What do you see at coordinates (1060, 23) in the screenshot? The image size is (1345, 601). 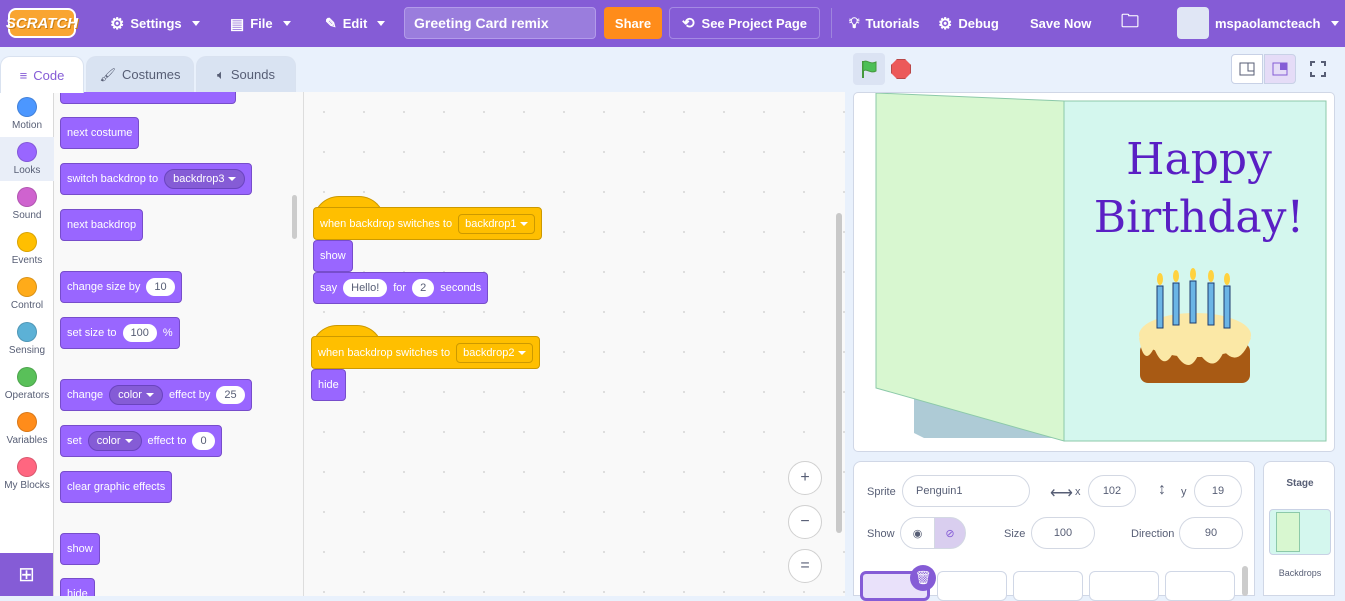 I see `save-now-button: Save Now` at bounding box center [1060, 23].